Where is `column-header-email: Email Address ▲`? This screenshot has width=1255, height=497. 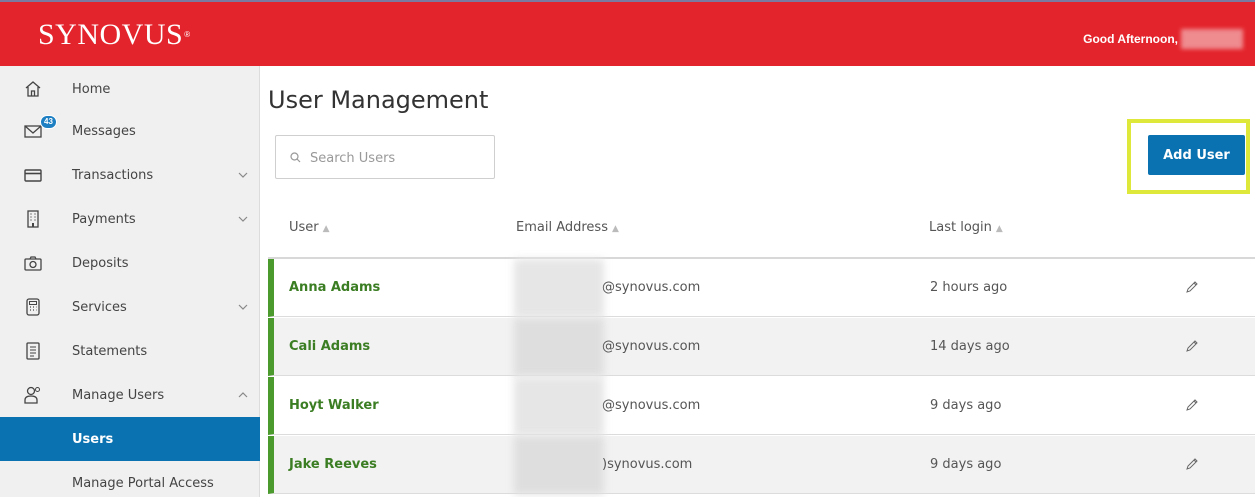
column-header-email: Email Address ▲ is located at coordinates (567, 227).